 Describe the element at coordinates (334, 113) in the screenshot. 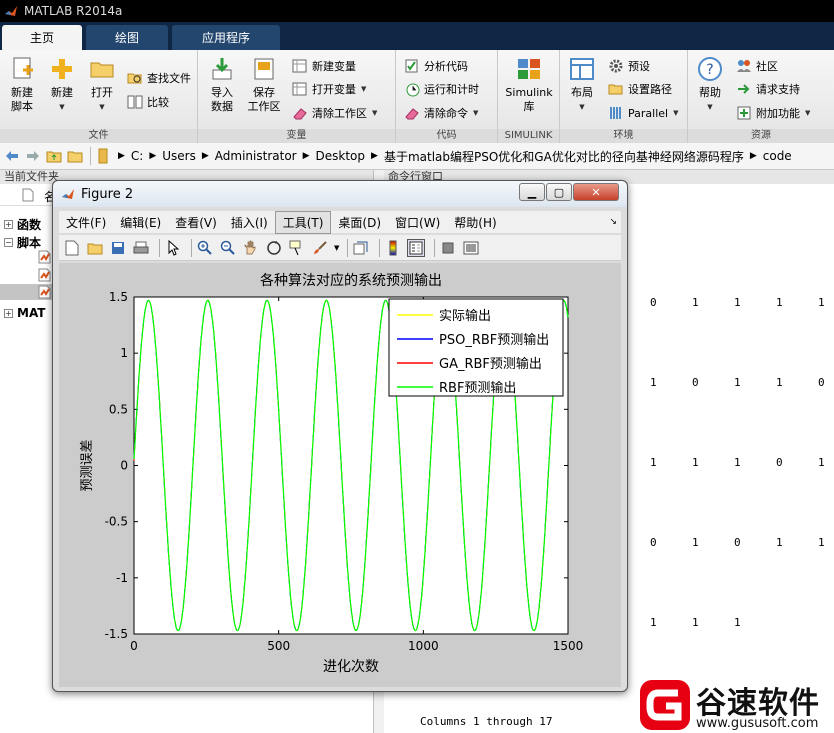

I see `clear-workspace-button: 清除工作区 ▼` at that location.